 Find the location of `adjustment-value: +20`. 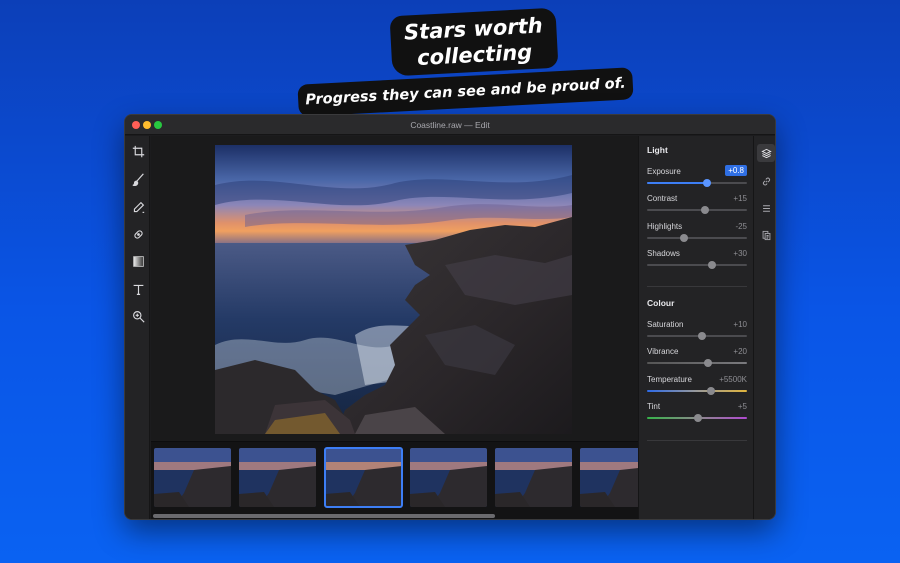

adjustment-value: +20 is located at coordinates (740, 351).